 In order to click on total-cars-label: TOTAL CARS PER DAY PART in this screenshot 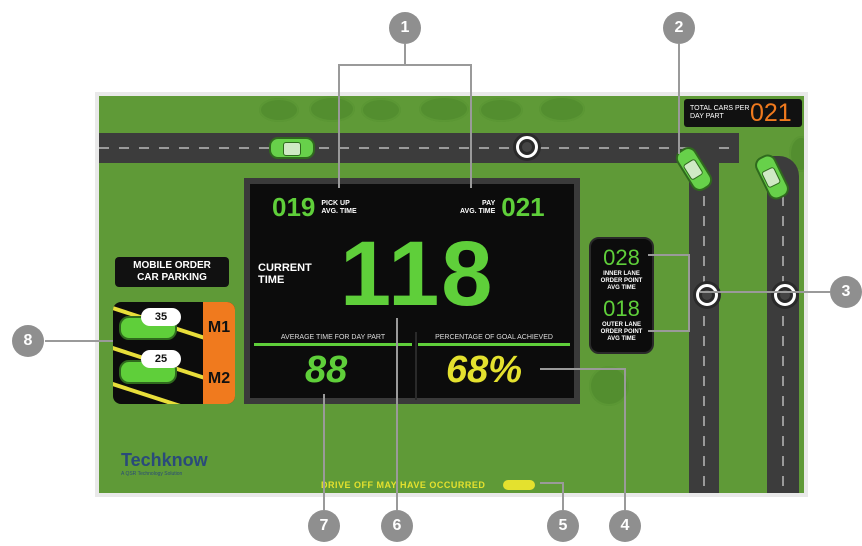, I will do `click(720, 112)`.